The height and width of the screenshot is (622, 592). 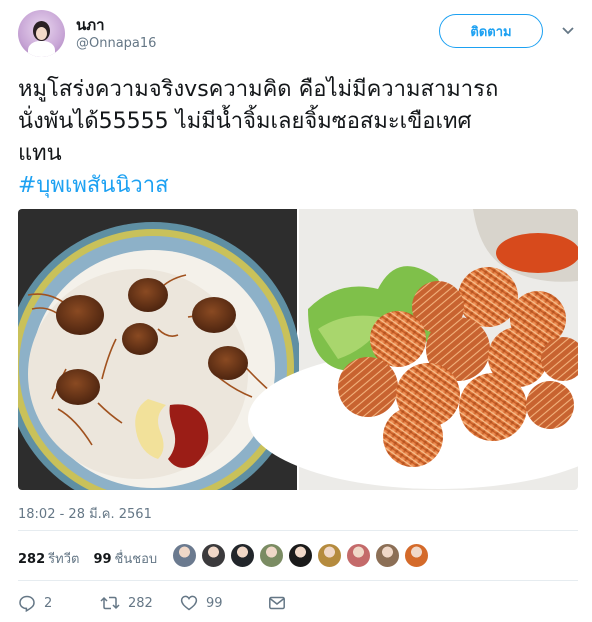 What do you see at coordinates (568, 31) in the screenshot?
I see `chevron-down-icon` at bounding box center [568, 31].